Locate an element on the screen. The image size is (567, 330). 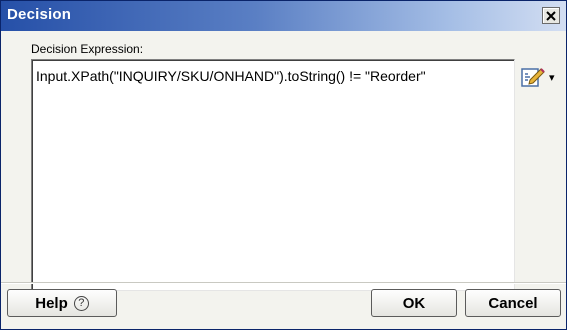
expression-editor-button: ▾ is located at coordinates (541, 77).